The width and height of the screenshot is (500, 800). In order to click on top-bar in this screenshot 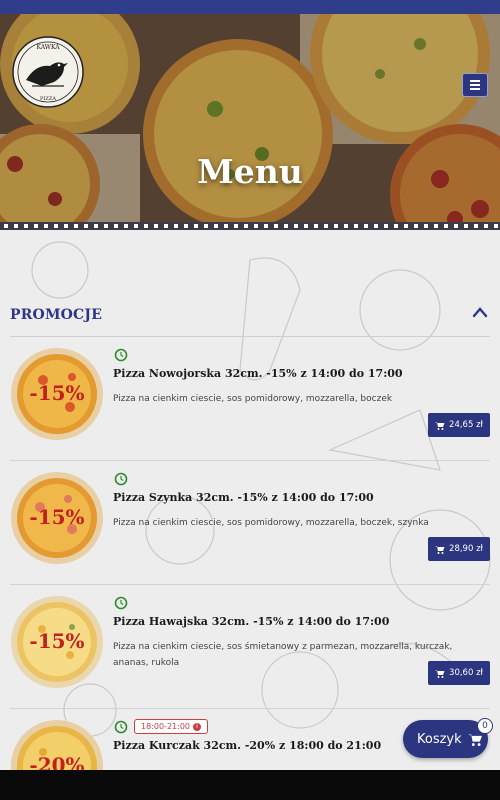, I will do `click(250, 7)`.